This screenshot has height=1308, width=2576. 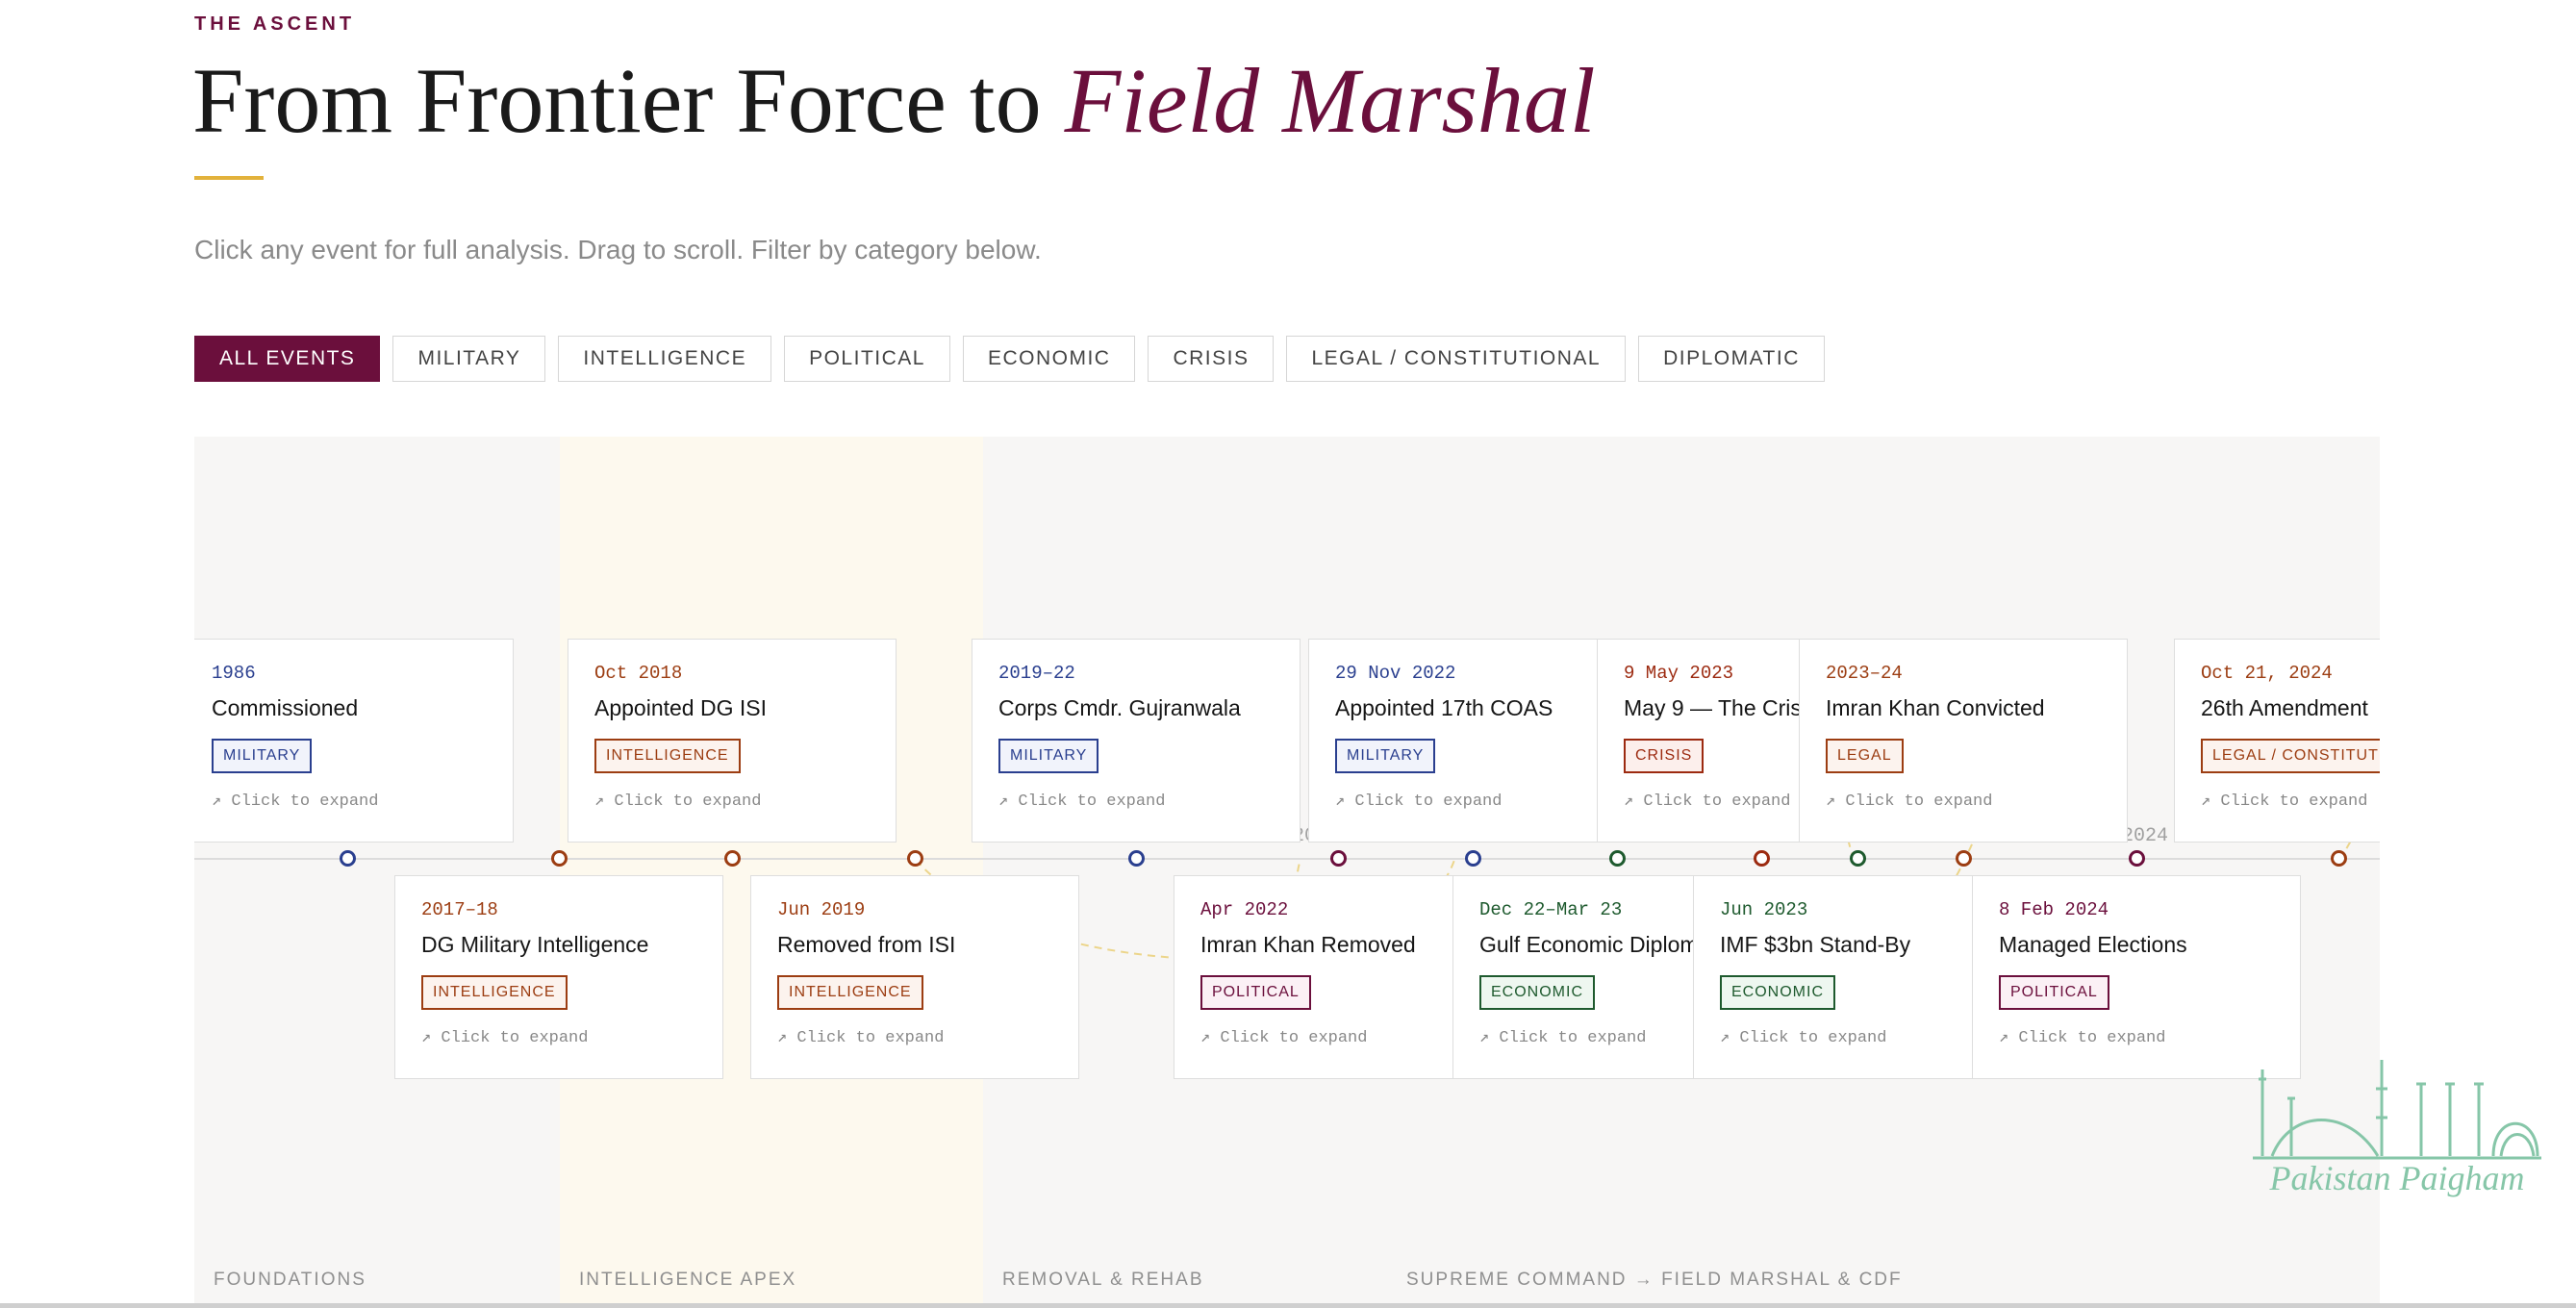 What do you see at coordinates (1330, 100) in the screenshot?
I see `page-title-accent: Field Marshal` at bounding box center [1330, 100].